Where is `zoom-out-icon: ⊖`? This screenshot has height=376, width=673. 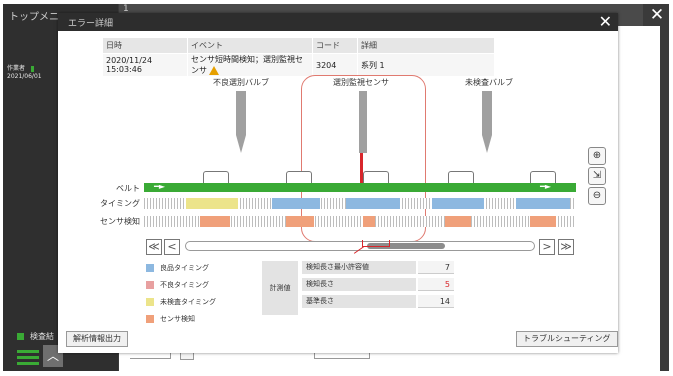
zoom-out-icon: ⊖ is located at coordinates (597, 196).